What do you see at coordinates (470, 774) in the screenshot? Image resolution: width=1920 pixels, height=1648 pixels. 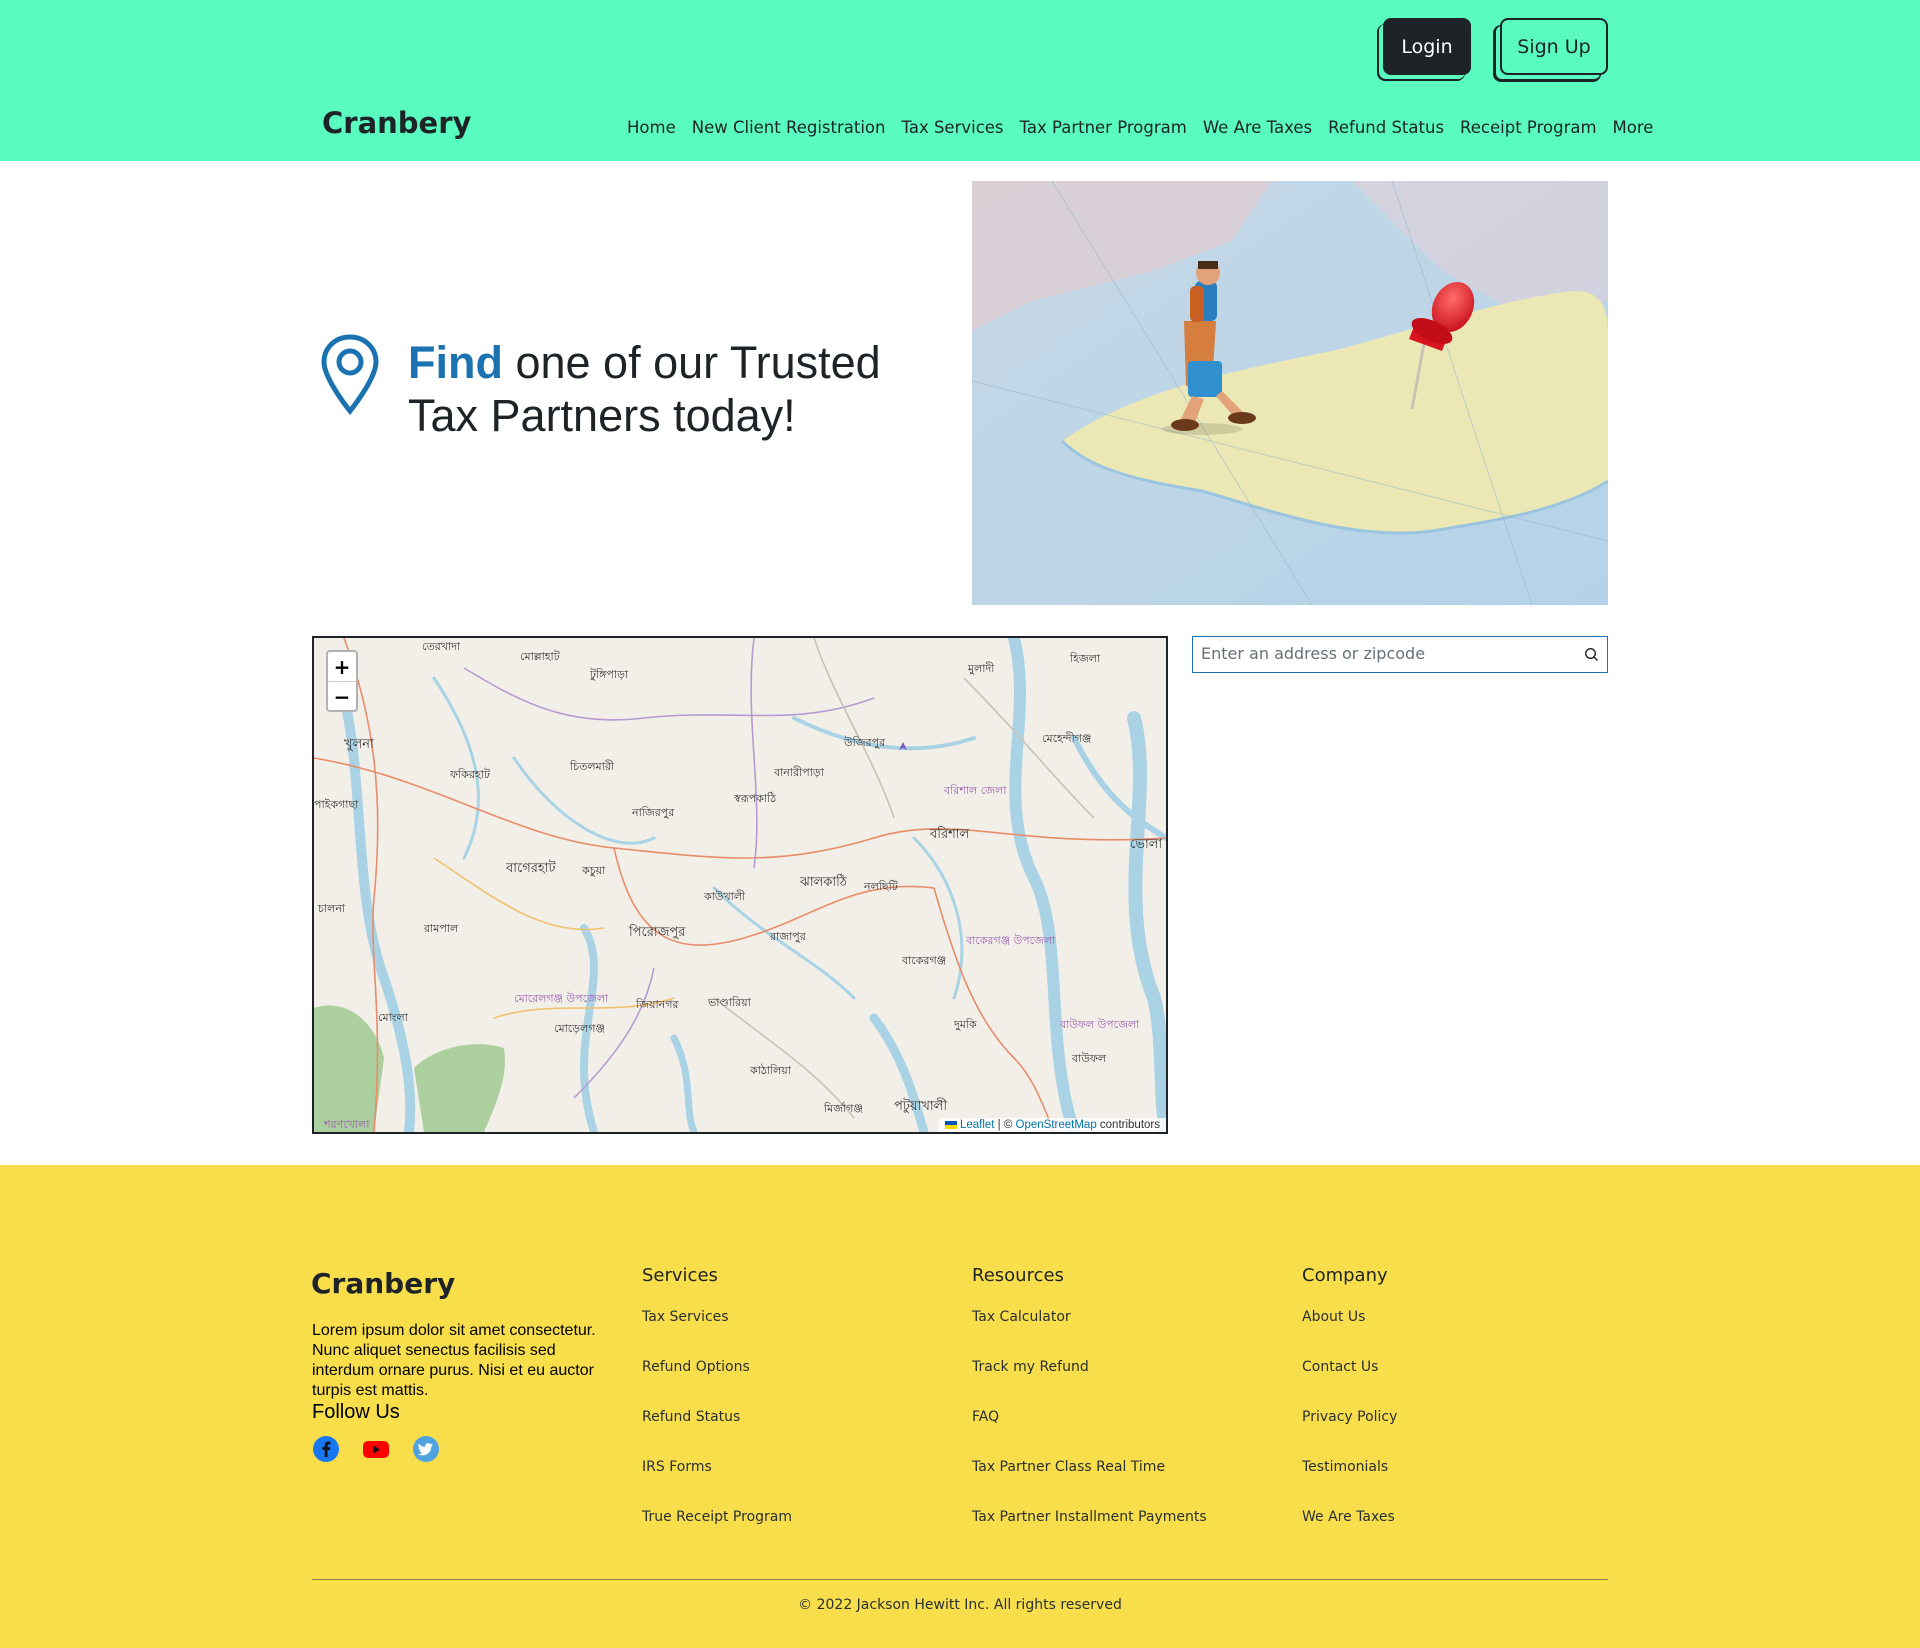 I see `map-label-fakirhat: ফকিরহাট` at bounding box center [470, 774].